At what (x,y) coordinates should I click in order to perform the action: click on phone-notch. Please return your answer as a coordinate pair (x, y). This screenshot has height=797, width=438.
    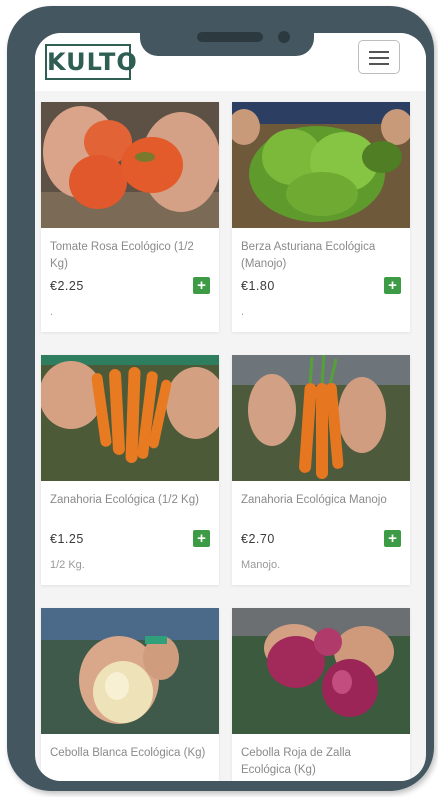
    Looking at the image, I should click on (227, 38).